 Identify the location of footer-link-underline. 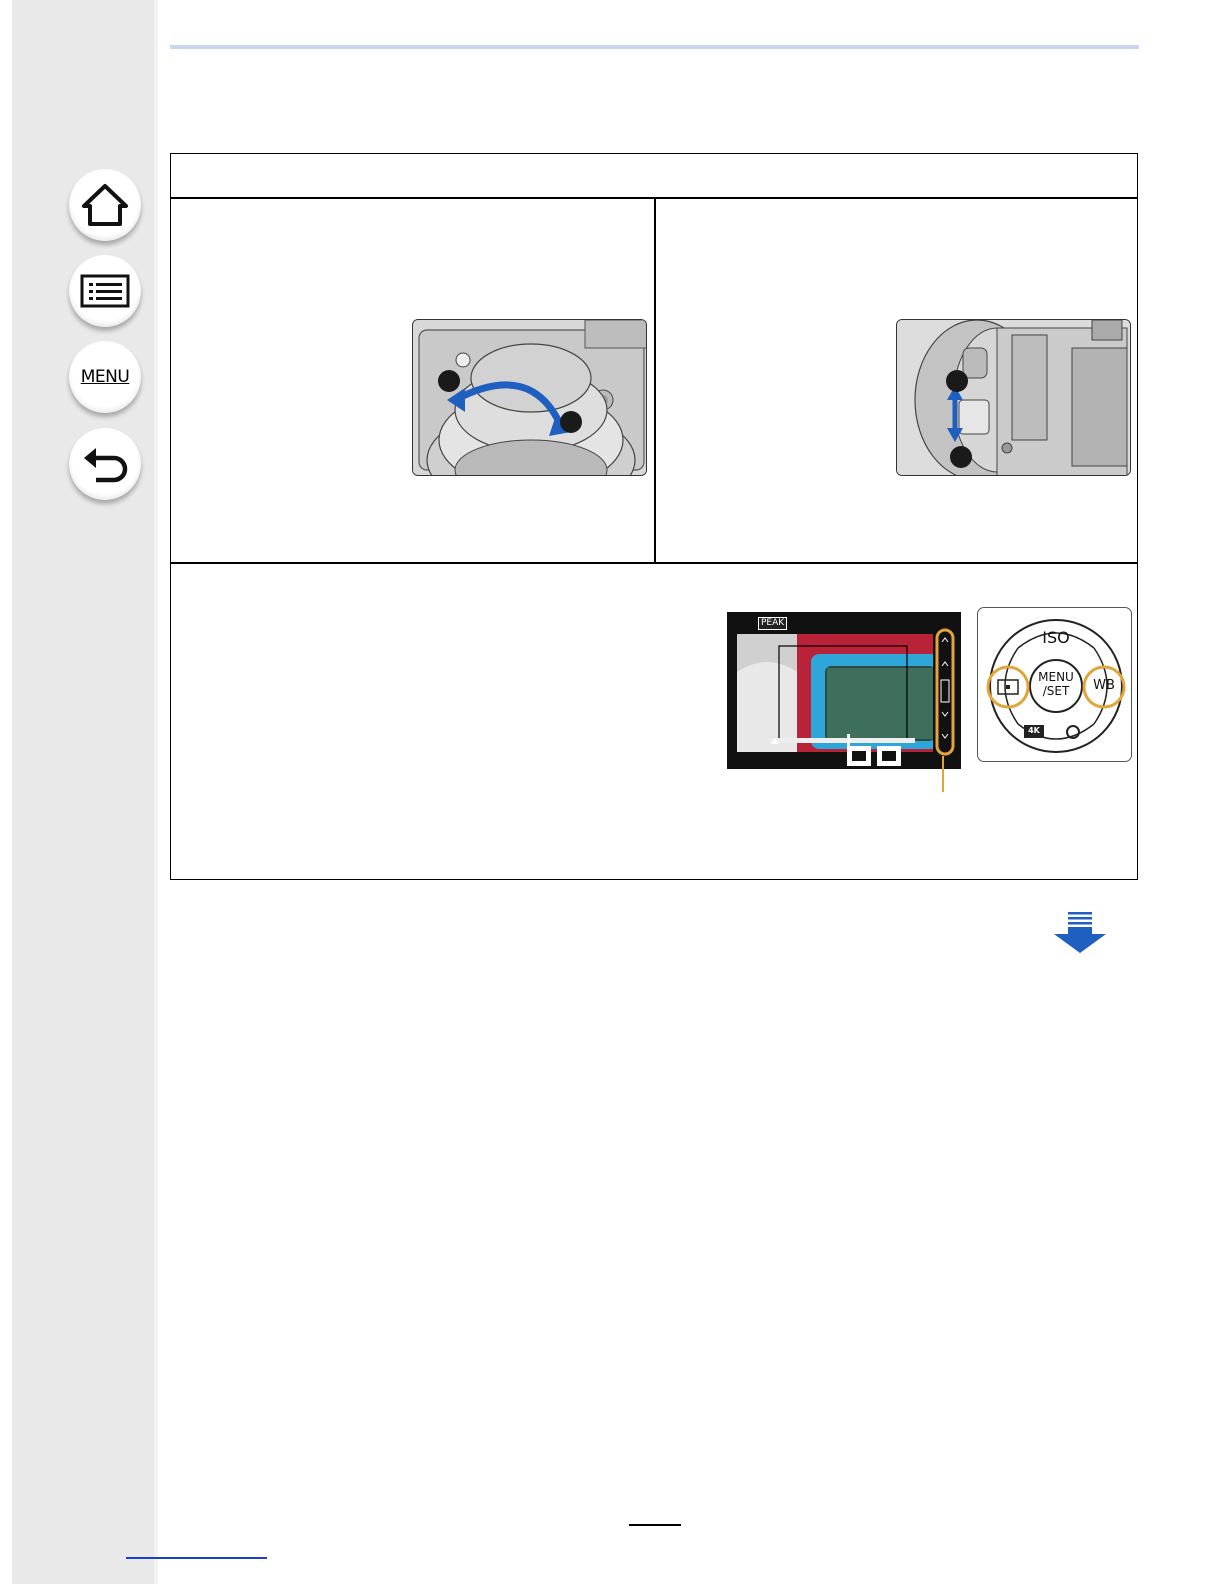
(196, 1558).